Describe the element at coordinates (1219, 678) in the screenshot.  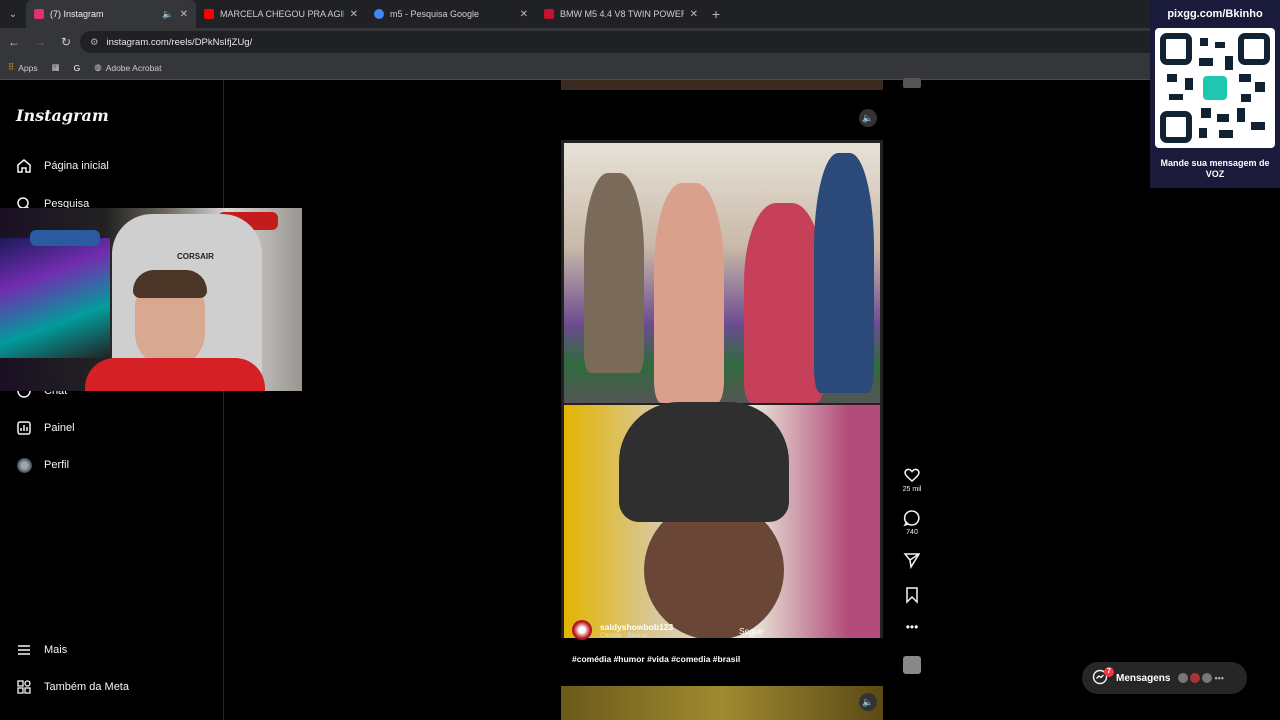
I see `more-contacts-icon: •••` at that location.